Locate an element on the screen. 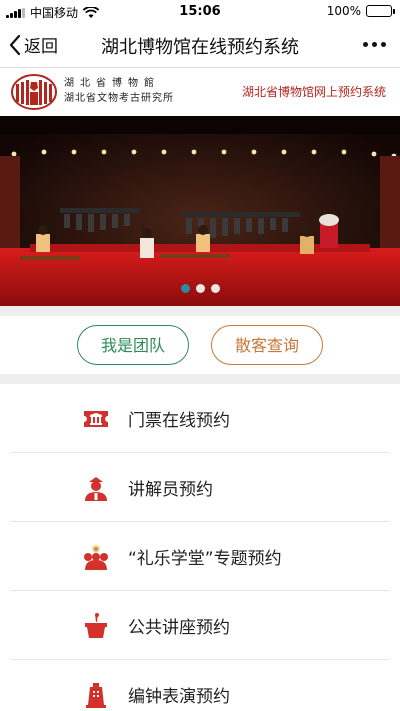 Image resolution: width=400 pixels, height=711 pixels. menu-item-classroom: “礼乐学堂”专题预约 is located at coordinates (200, 556).